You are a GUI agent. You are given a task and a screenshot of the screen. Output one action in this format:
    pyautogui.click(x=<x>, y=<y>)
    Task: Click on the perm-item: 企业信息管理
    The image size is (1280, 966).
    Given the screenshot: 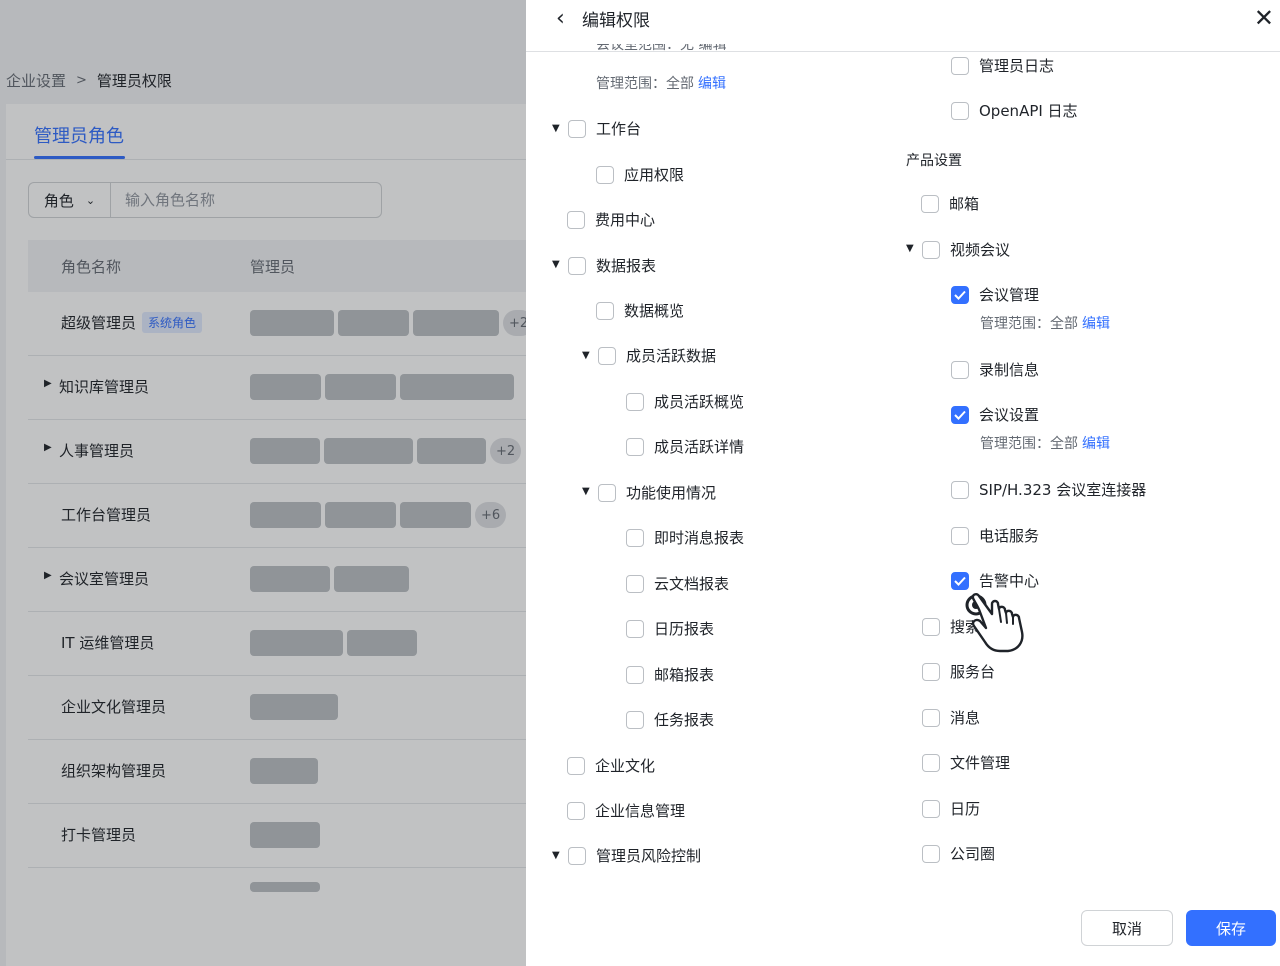 What is the action you would take?
    pyautogui.click(x=626, y=810)
    